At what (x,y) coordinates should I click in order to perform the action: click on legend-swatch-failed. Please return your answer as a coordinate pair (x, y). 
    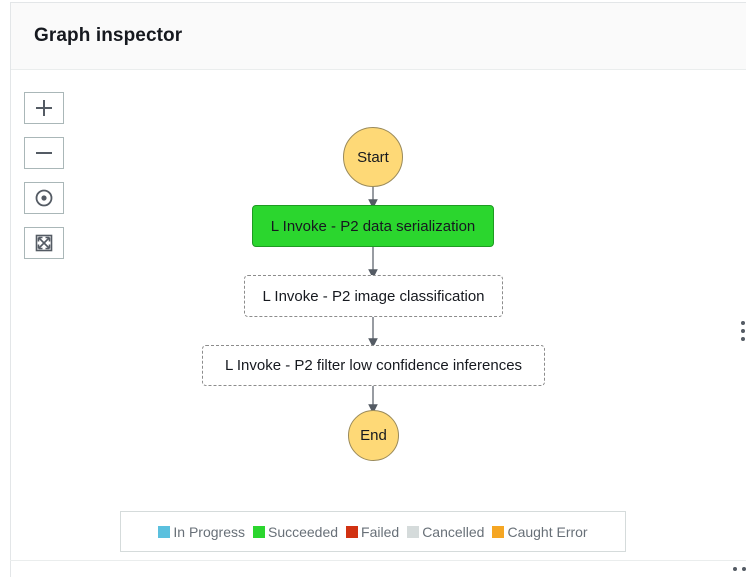
    Looking at the image, I should click on (352, 531).